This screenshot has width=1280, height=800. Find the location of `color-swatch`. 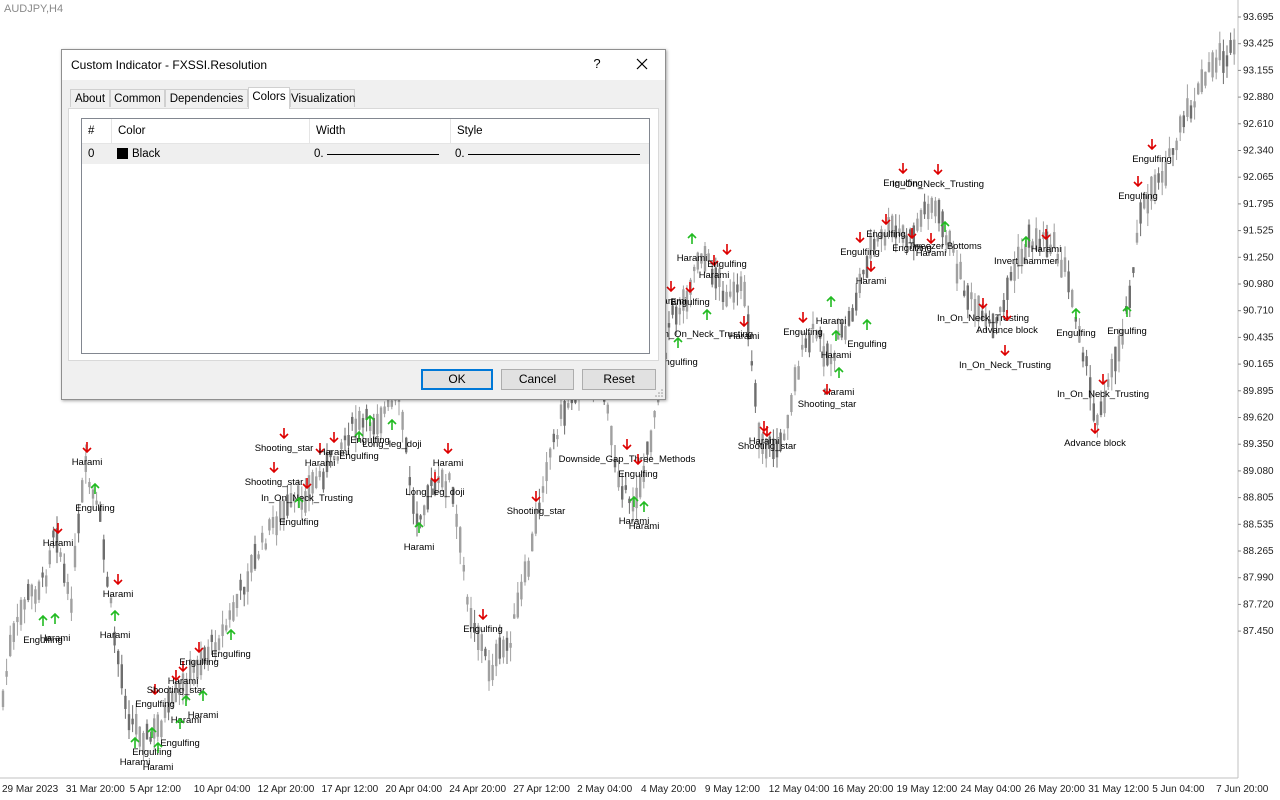

color-swatch is located at coordinates (122, 153).